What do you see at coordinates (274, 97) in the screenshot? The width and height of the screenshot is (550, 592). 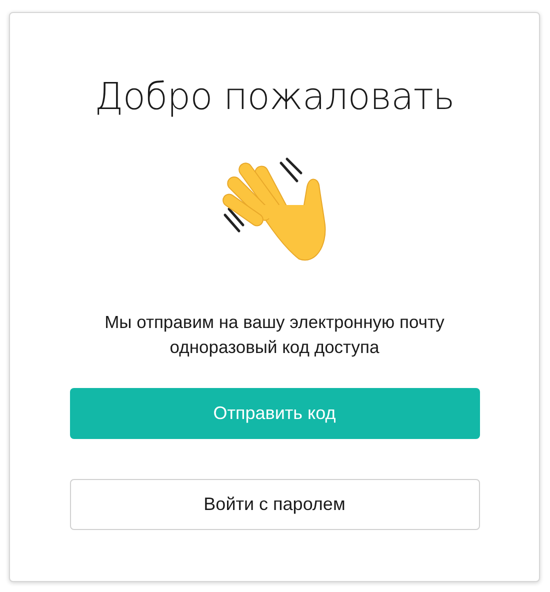 I see `welcome-title: Добро пожаловать` at bounding box center [274, 97].